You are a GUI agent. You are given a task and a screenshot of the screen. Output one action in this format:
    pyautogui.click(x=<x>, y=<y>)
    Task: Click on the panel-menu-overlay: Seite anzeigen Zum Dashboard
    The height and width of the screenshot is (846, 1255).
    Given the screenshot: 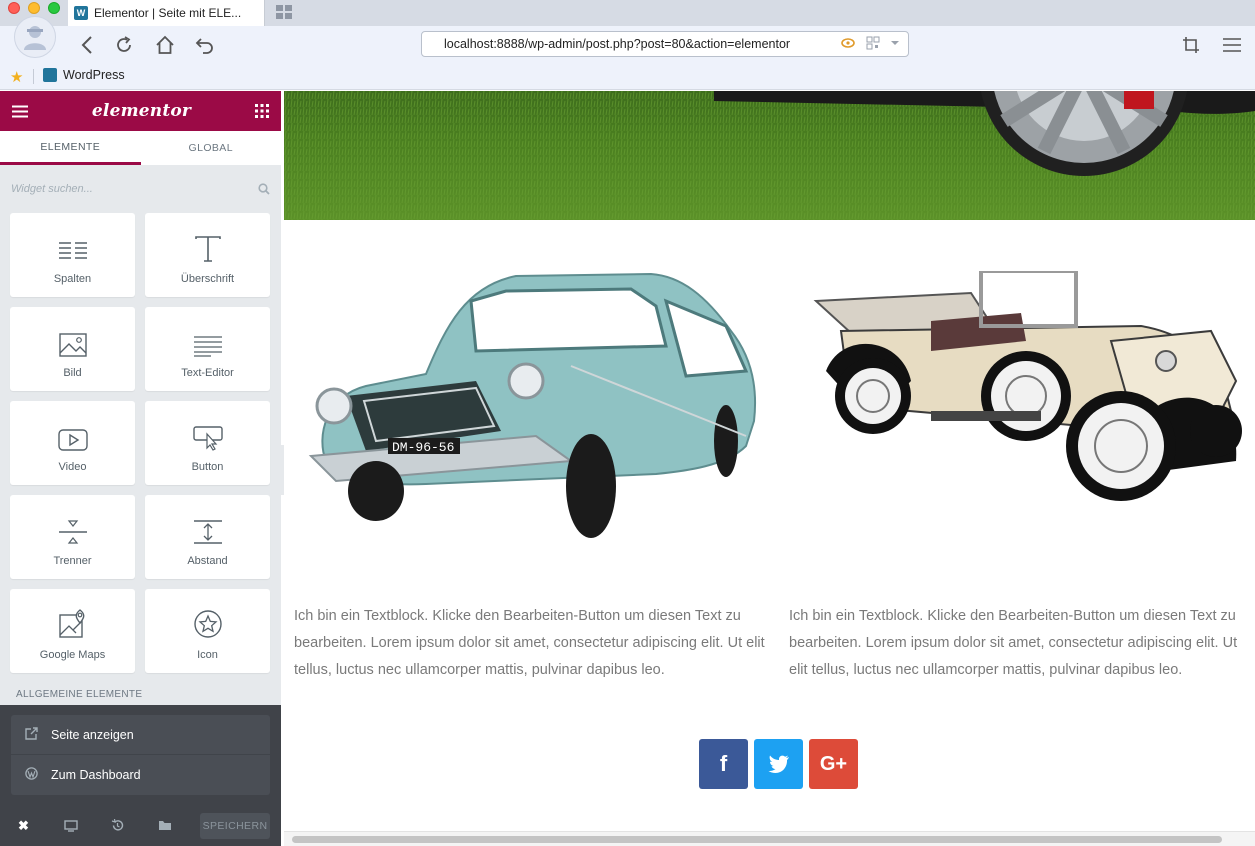 What is the action you would take?
    pyautogui.click(x=140, y=755)
    